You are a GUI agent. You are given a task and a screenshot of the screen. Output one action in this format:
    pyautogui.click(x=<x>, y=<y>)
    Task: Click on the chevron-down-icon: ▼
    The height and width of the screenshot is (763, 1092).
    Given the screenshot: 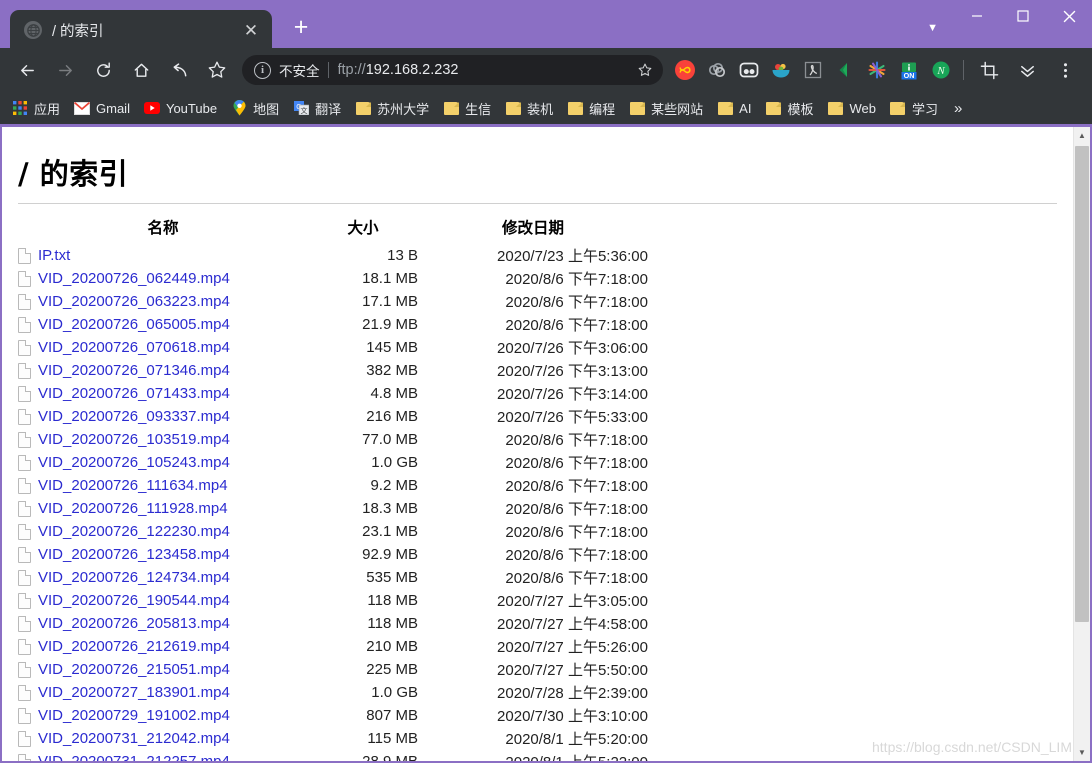 What is the action you would take?
    pyautogui.click(x=932, y=28)
    